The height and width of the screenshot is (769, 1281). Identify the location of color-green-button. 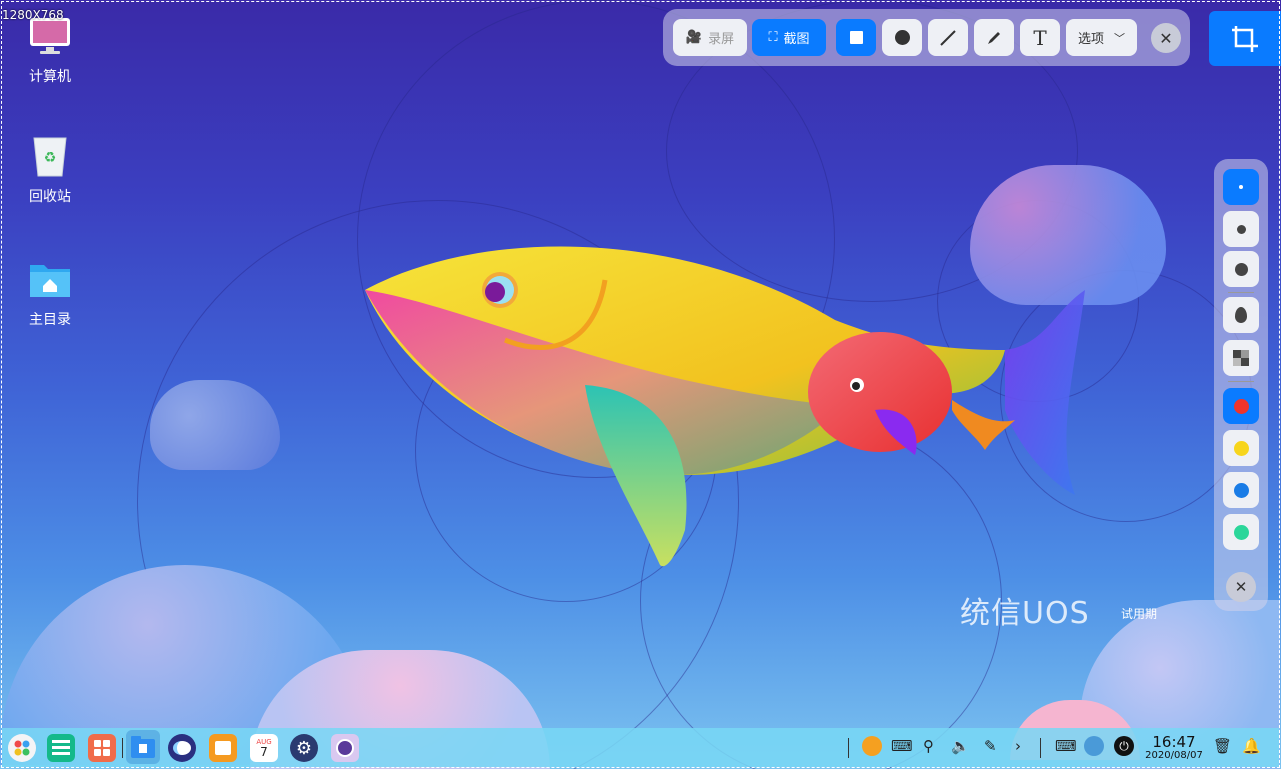
(1241, 532).